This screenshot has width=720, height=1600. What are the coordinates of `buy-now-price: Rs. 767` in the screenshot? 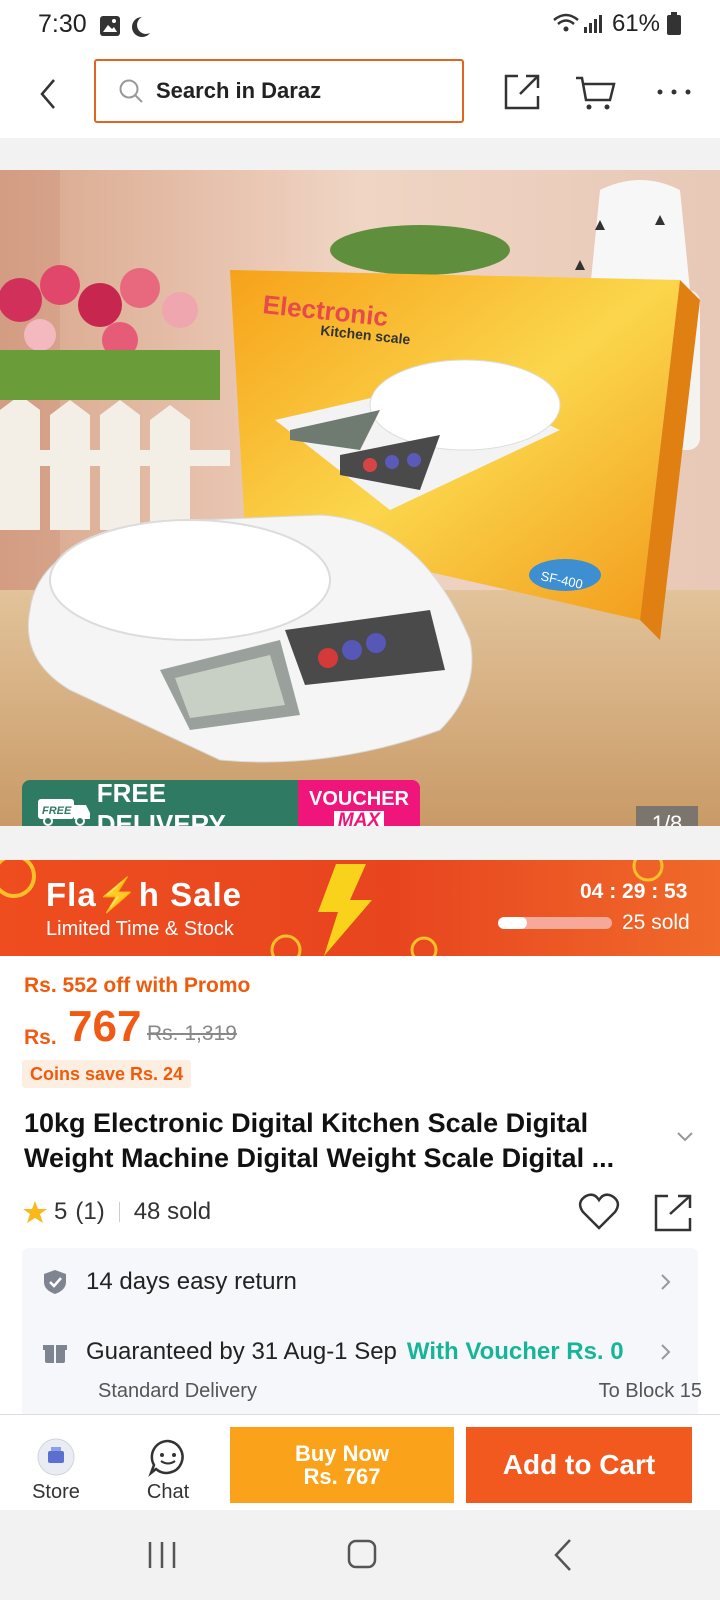 It's located at (342, 1476).